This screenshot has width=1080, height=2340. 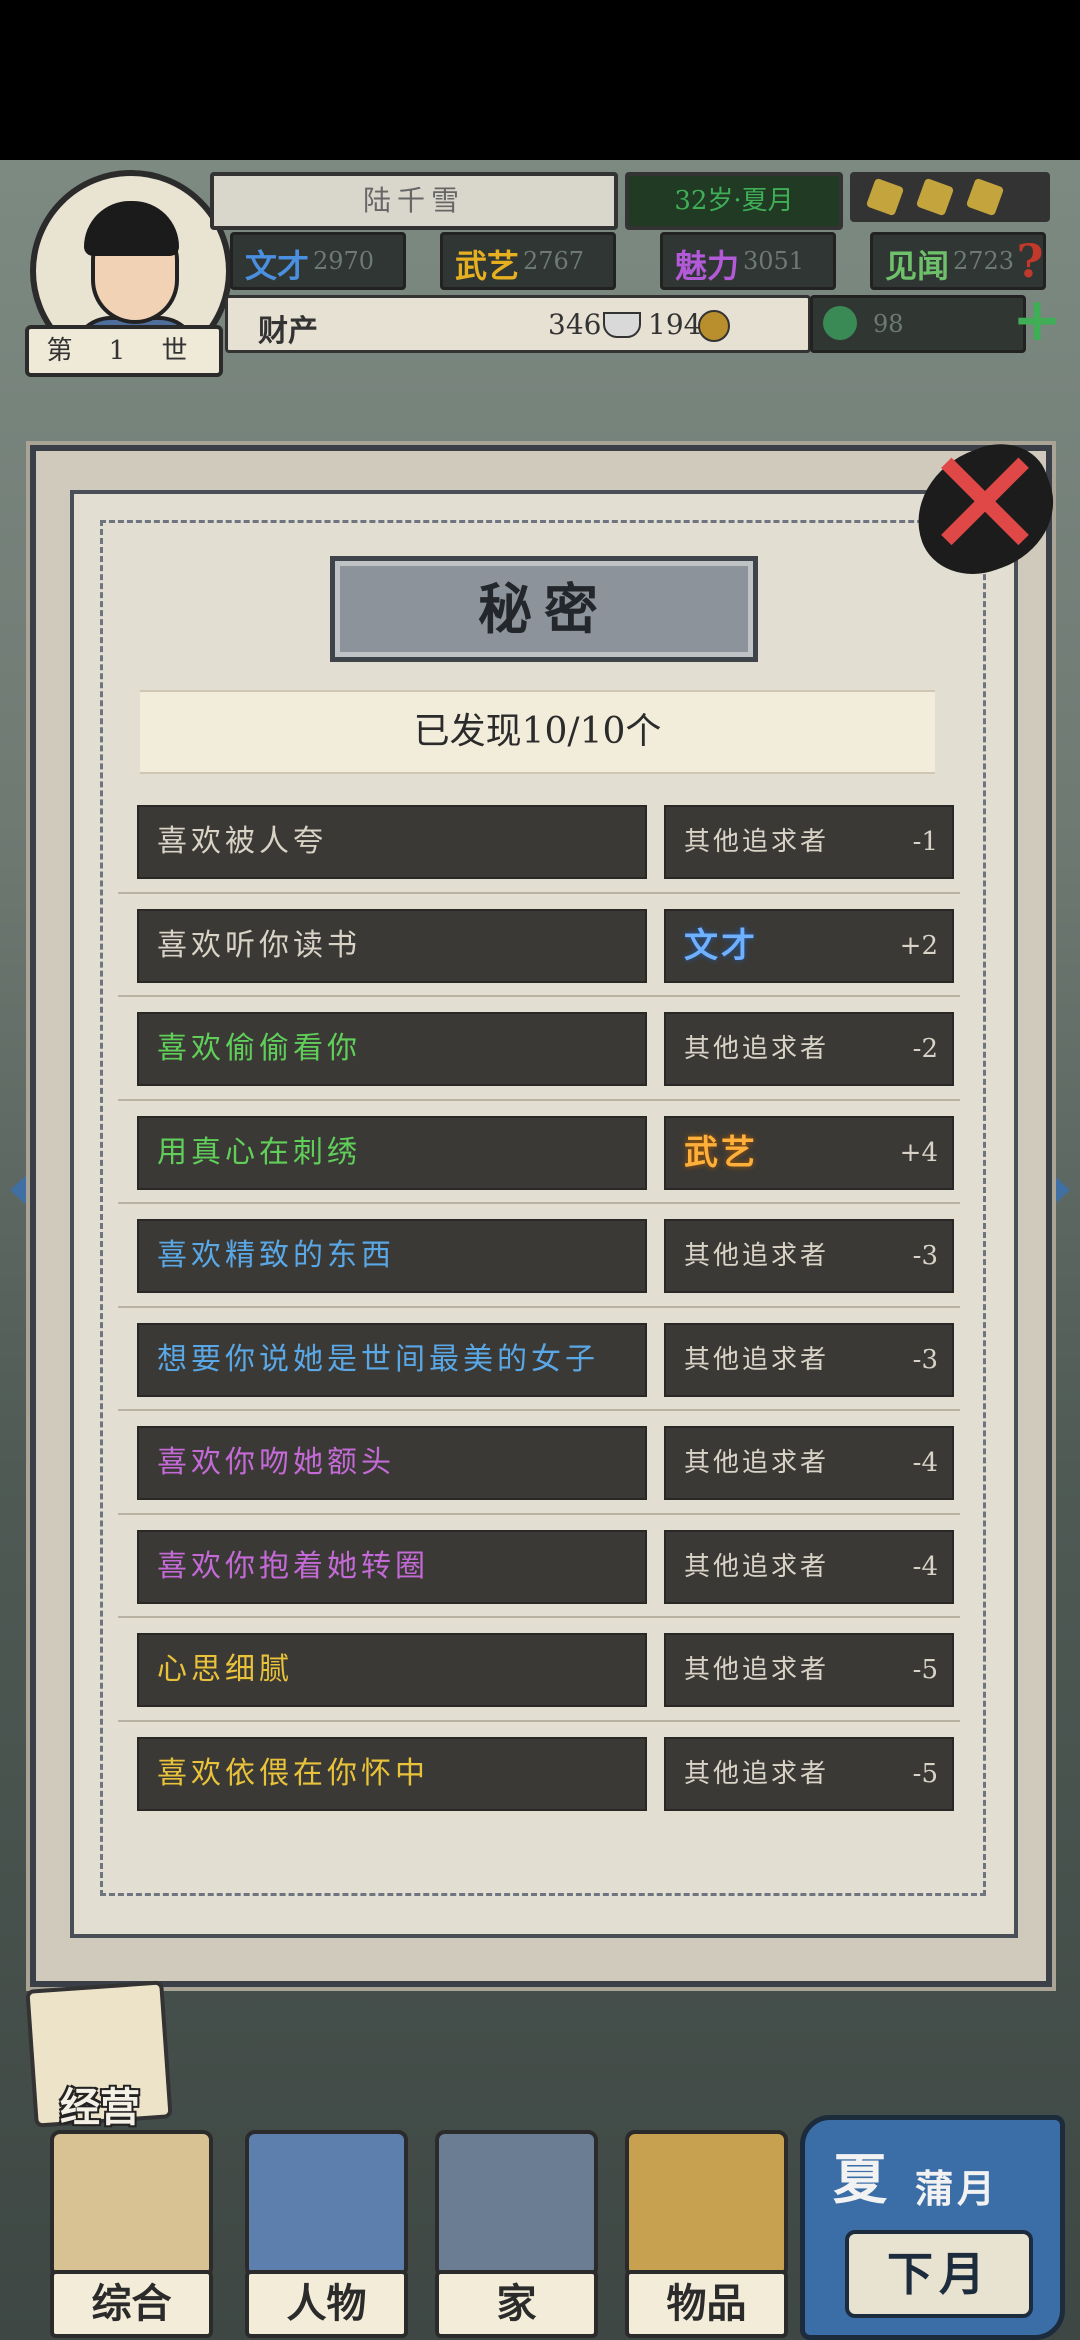 I want to click on lucky-bar: 98, so click(x=918, y=324).